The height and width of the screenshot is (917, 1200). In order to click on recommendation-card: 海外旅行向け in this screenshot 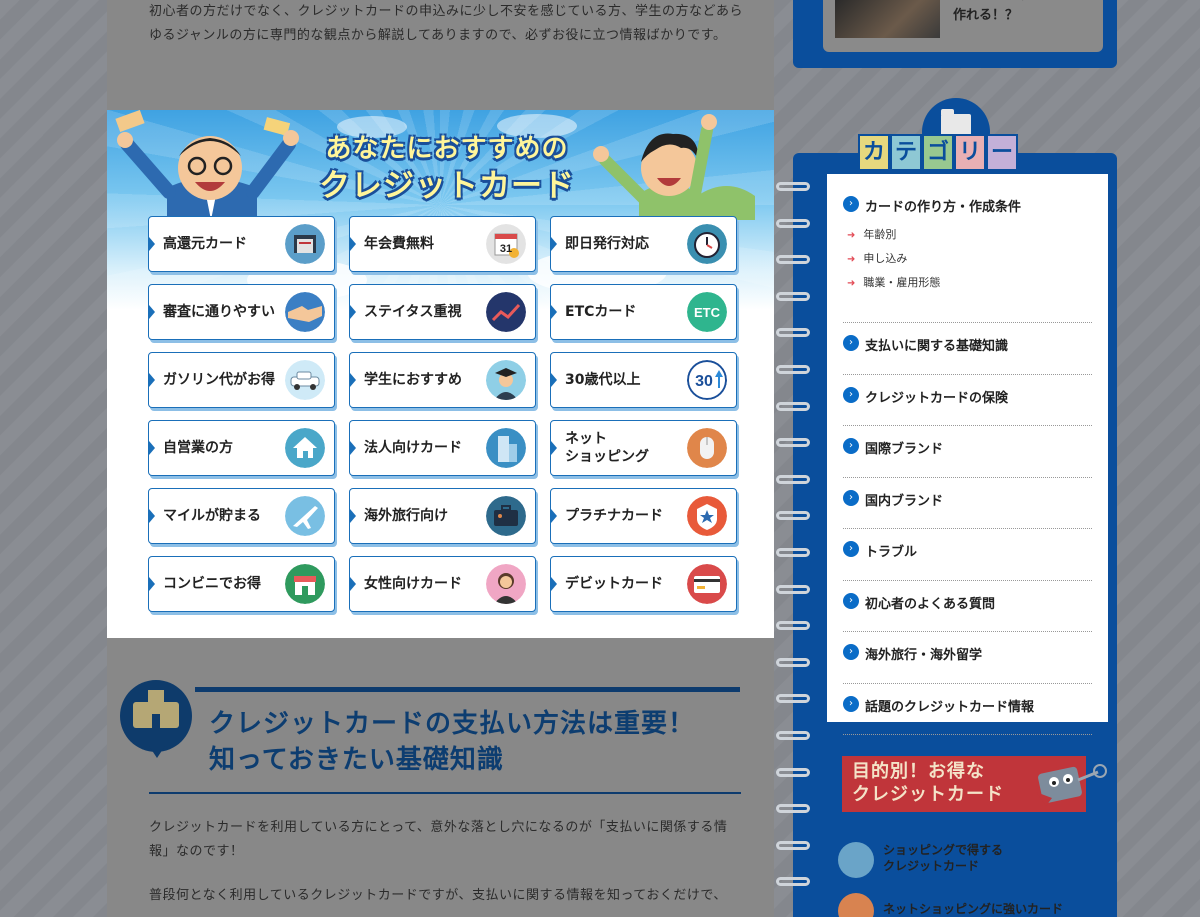, I will do `click(442, 516)`.